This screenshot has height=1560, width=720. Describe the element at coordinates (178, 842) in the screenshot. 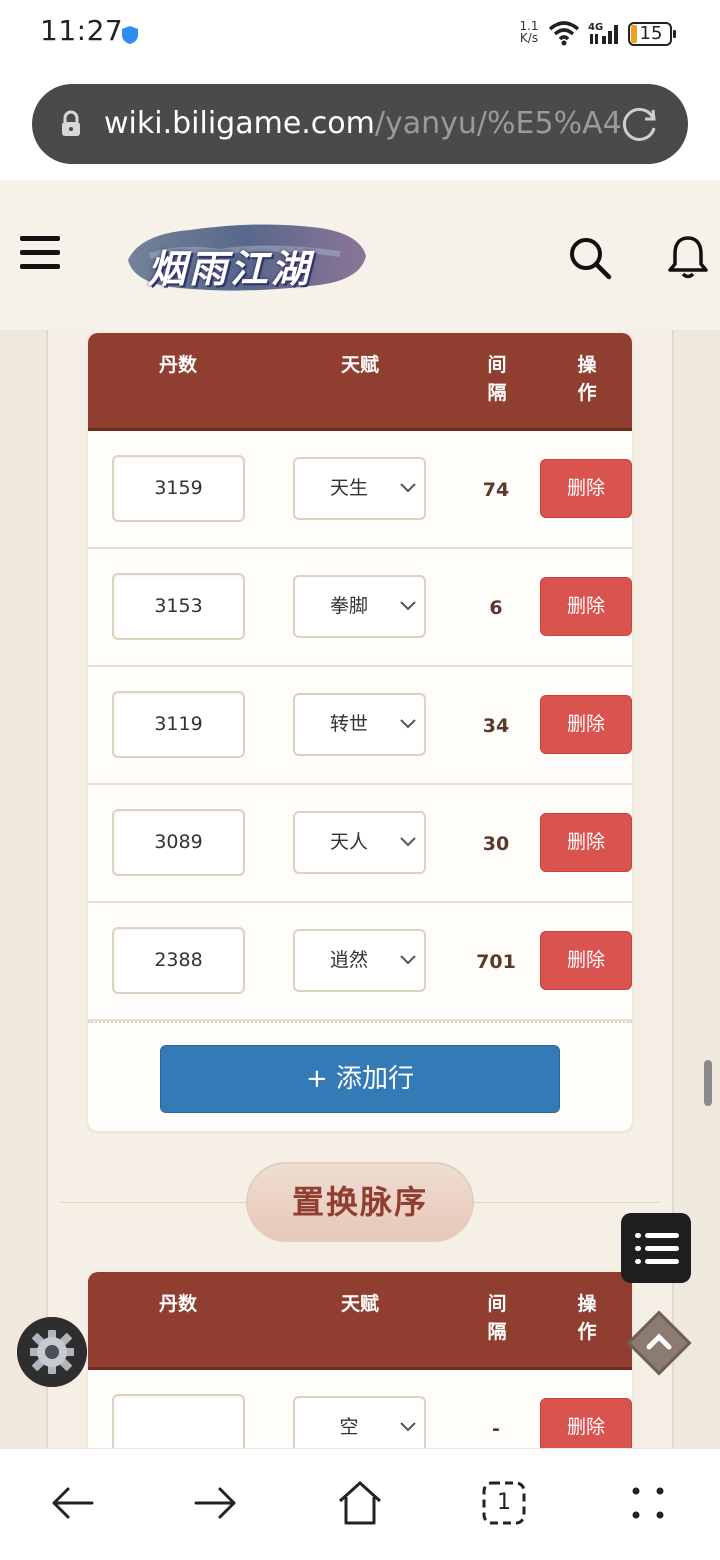

I see `dan-count-input: 3089` at that location.